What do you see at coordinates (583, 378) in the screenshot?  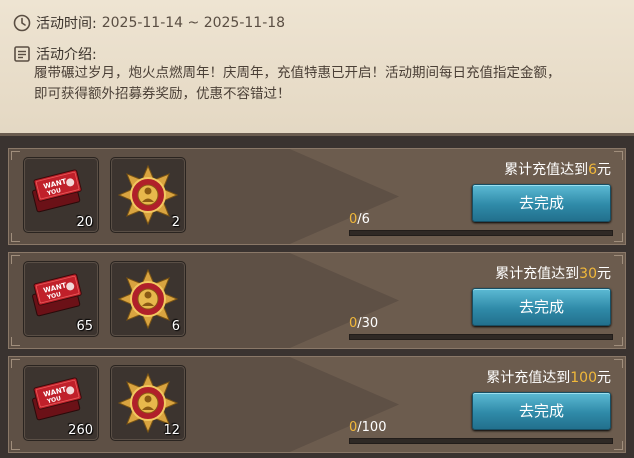 I see `task-goal-amount: 100` at bounding box center [583, 378].